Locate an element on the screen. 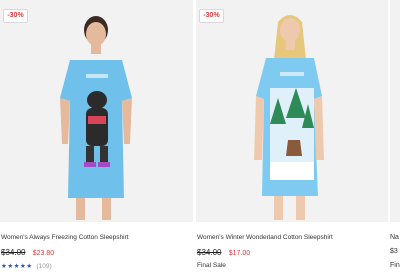  final-sale-label: Final Sale is located at coordinates (211, 265).